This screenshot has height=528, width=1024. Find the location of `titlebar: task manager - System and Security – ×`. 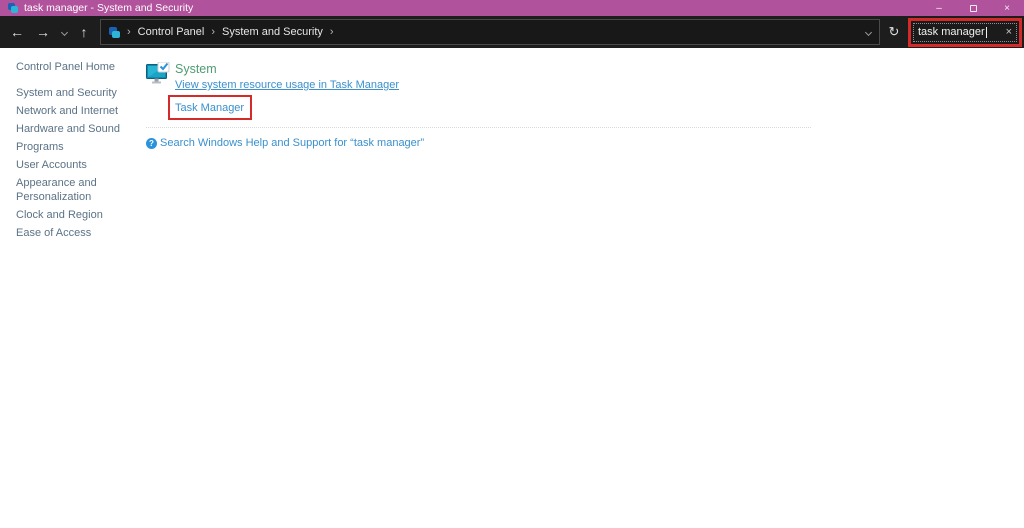

titlebar: task manager - System and Security – × is located at coordinates (512, 8).